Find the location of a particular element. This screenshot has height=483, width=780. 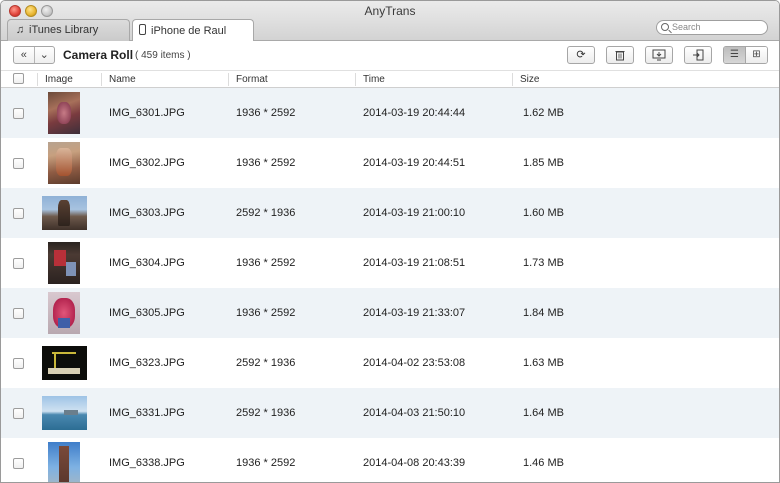

item-count: ( 459 items ) is located at coordinates (163, 55).